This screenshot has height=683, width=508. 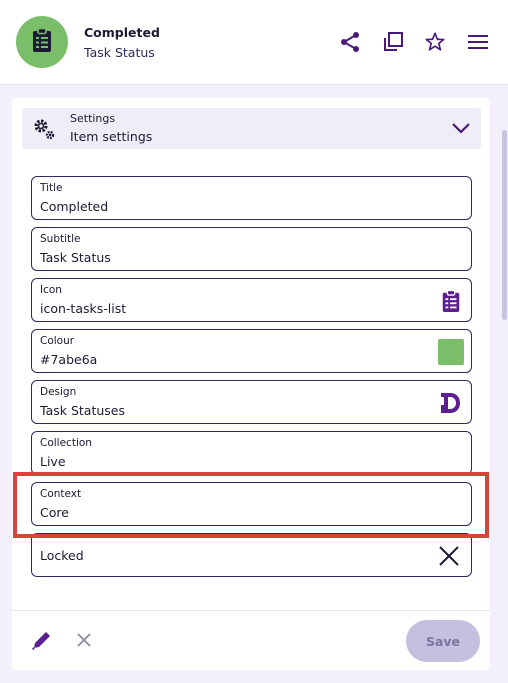 I want to click on collection-field: Collection Live, so click(x=251, y=453).